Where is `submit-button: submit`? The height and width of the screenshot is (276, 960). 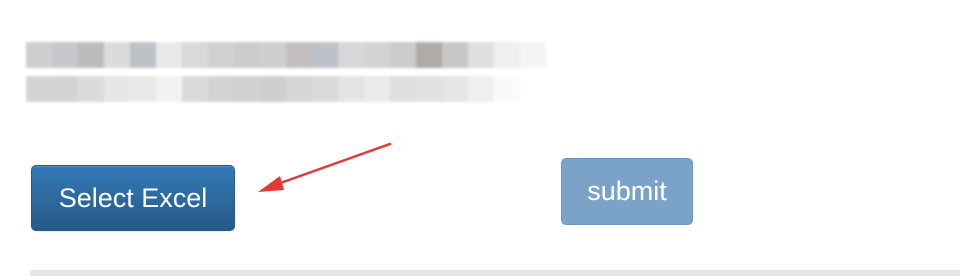 submit-button: submit is located at coordinates (627, 191).